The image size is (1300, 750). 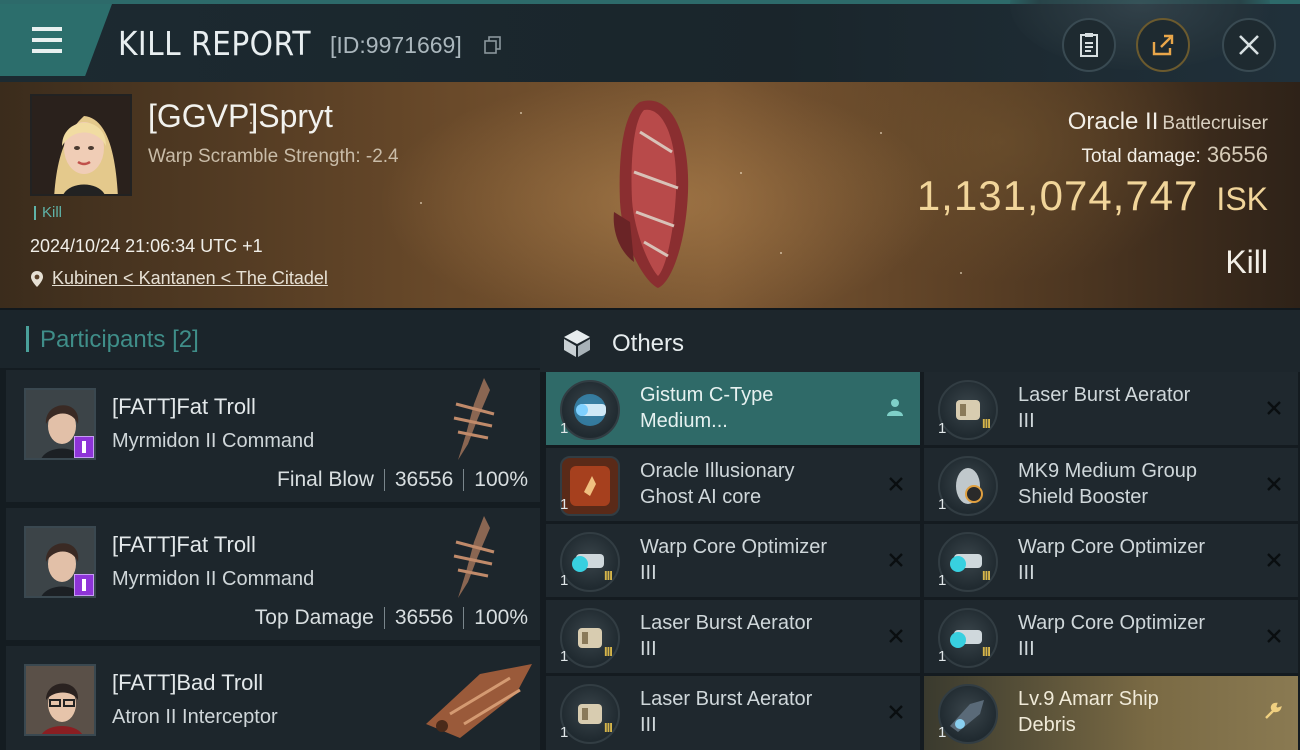 What do you see at coordinates (396, 45) in the screenshot?
I see `report-id: [ID:9971669]` at bounding box center [396, 45].